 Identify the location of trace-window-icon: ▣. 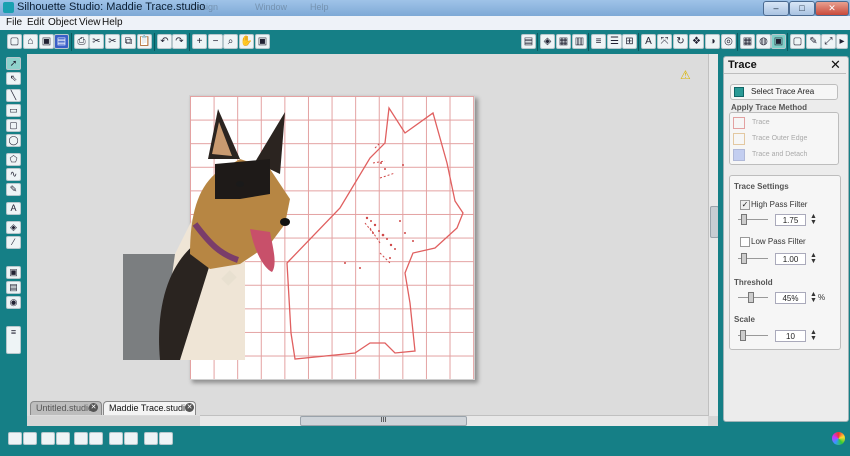
(778, 41).